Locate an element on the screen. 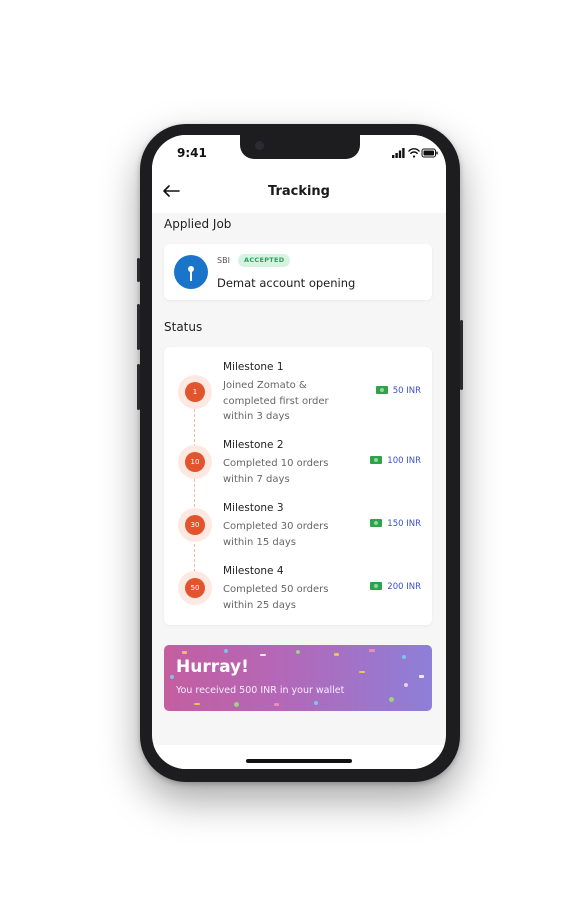  company-name: SBI is located at coordinates (223, 260).